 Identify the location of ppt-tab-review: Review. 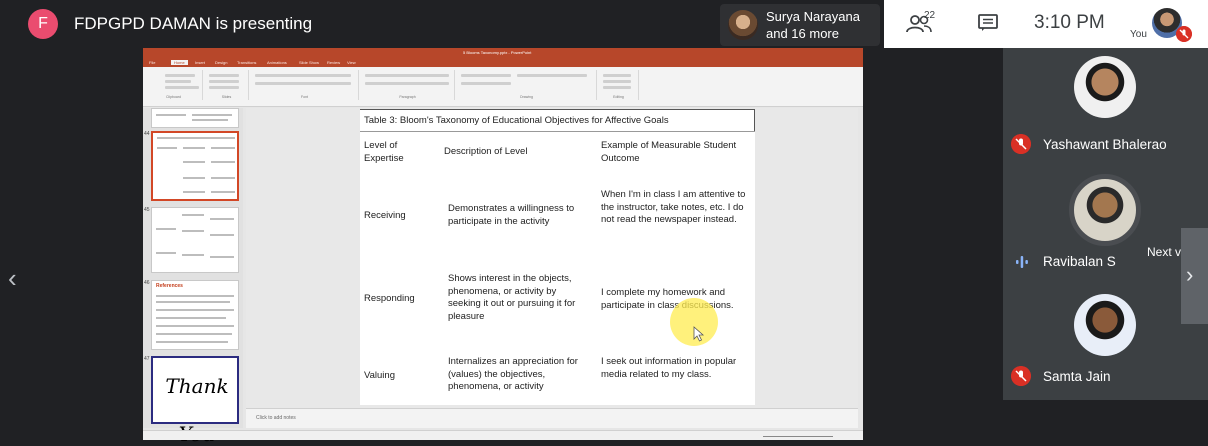
(333, 62).